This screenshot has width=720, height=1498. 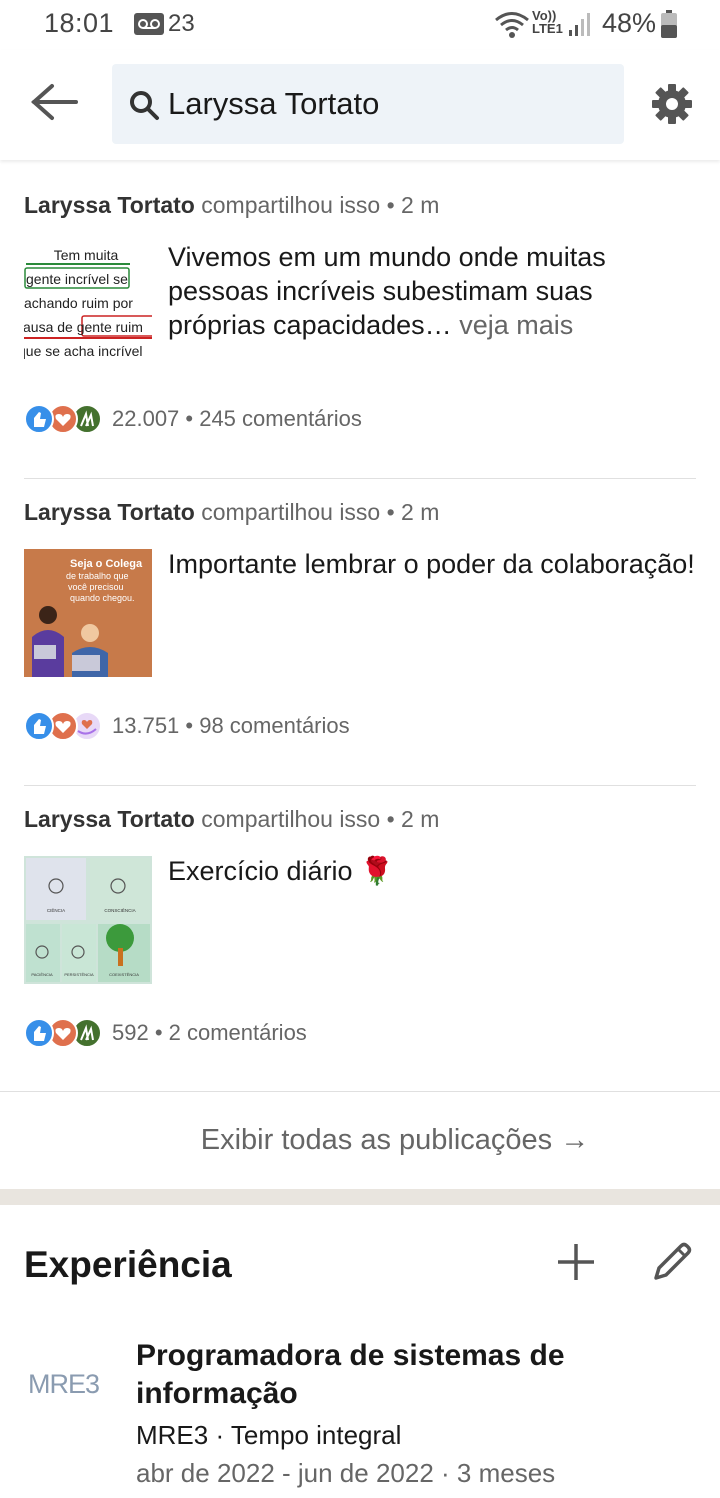 I want to click on reaction-count: 13.751 • 98 comentários, so click(x=231, y=726).